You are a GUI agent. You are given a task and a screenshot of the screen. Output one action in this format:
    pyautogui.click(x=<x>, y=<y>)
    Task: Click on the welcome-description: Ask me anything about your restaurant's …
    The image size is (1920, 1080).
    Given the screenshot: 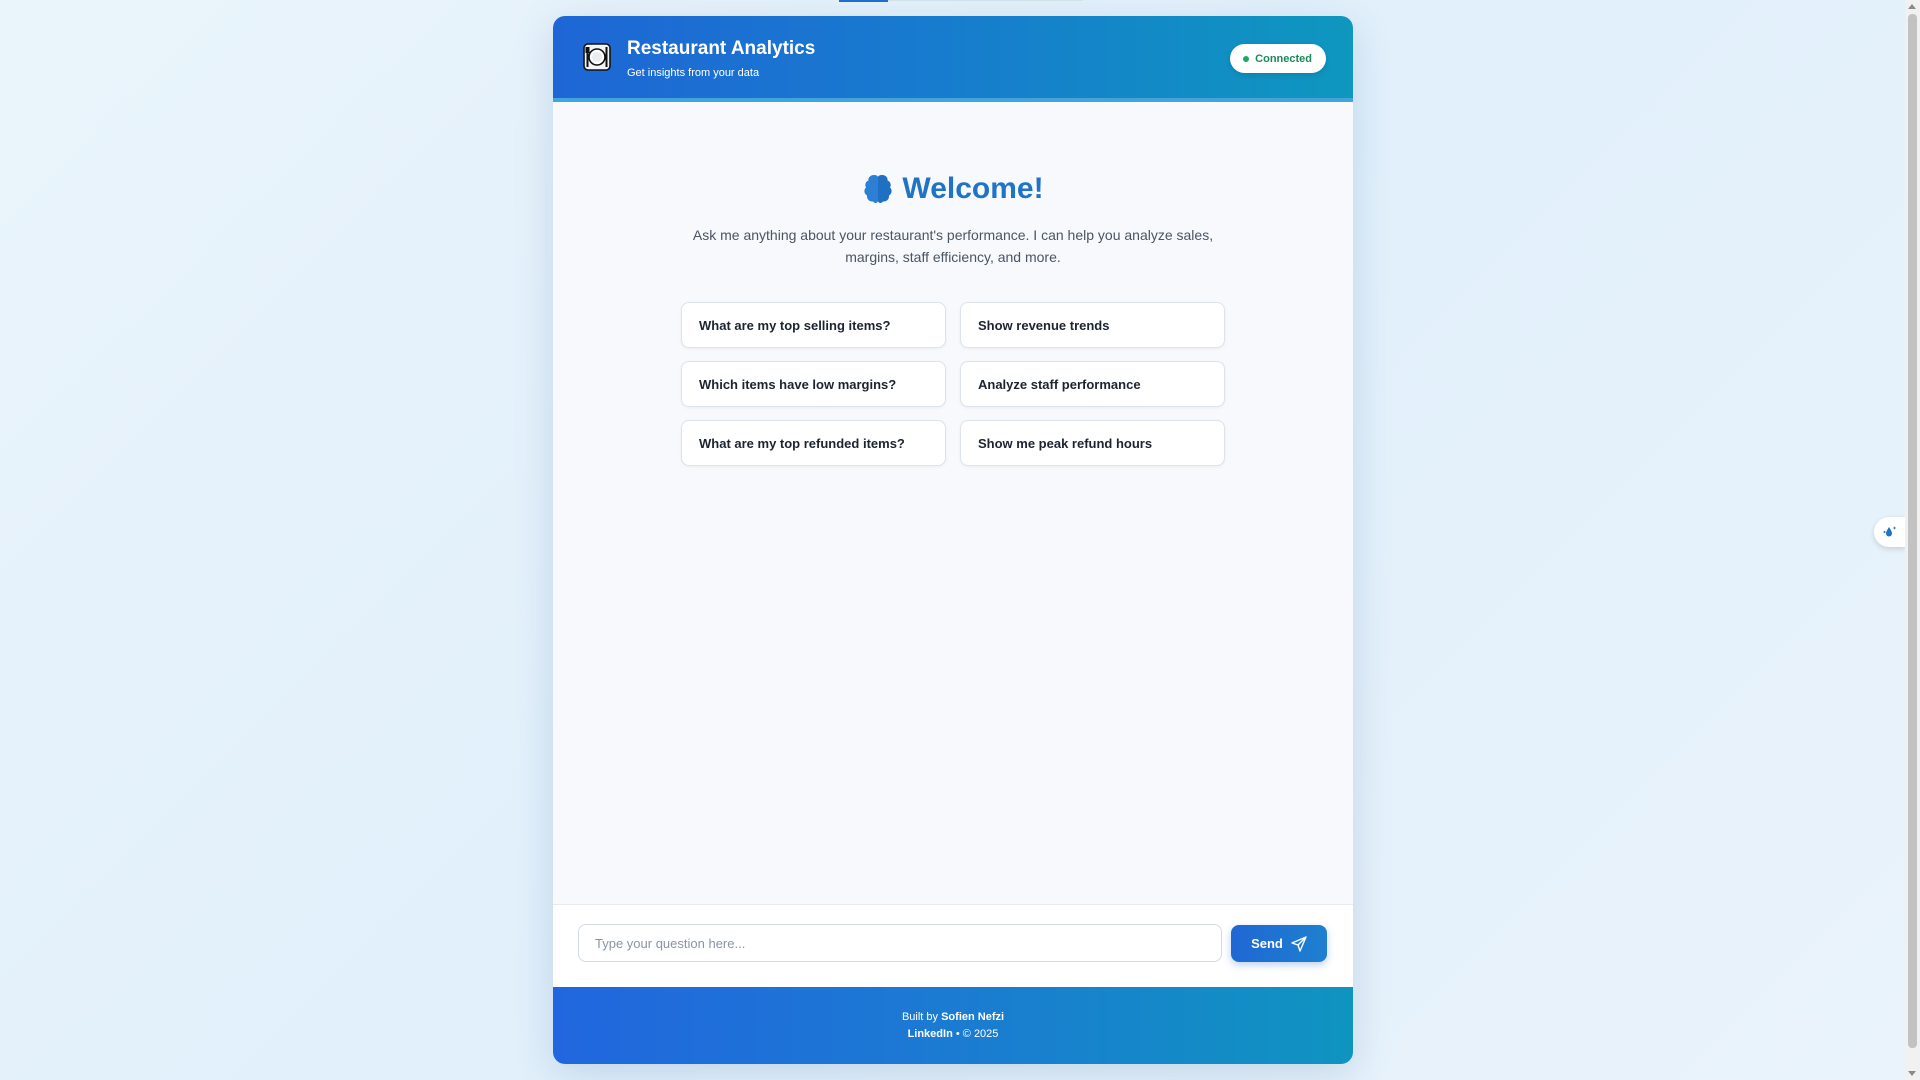 What is the action you would take?
    pyautogui.click(x=953, y=246)
    